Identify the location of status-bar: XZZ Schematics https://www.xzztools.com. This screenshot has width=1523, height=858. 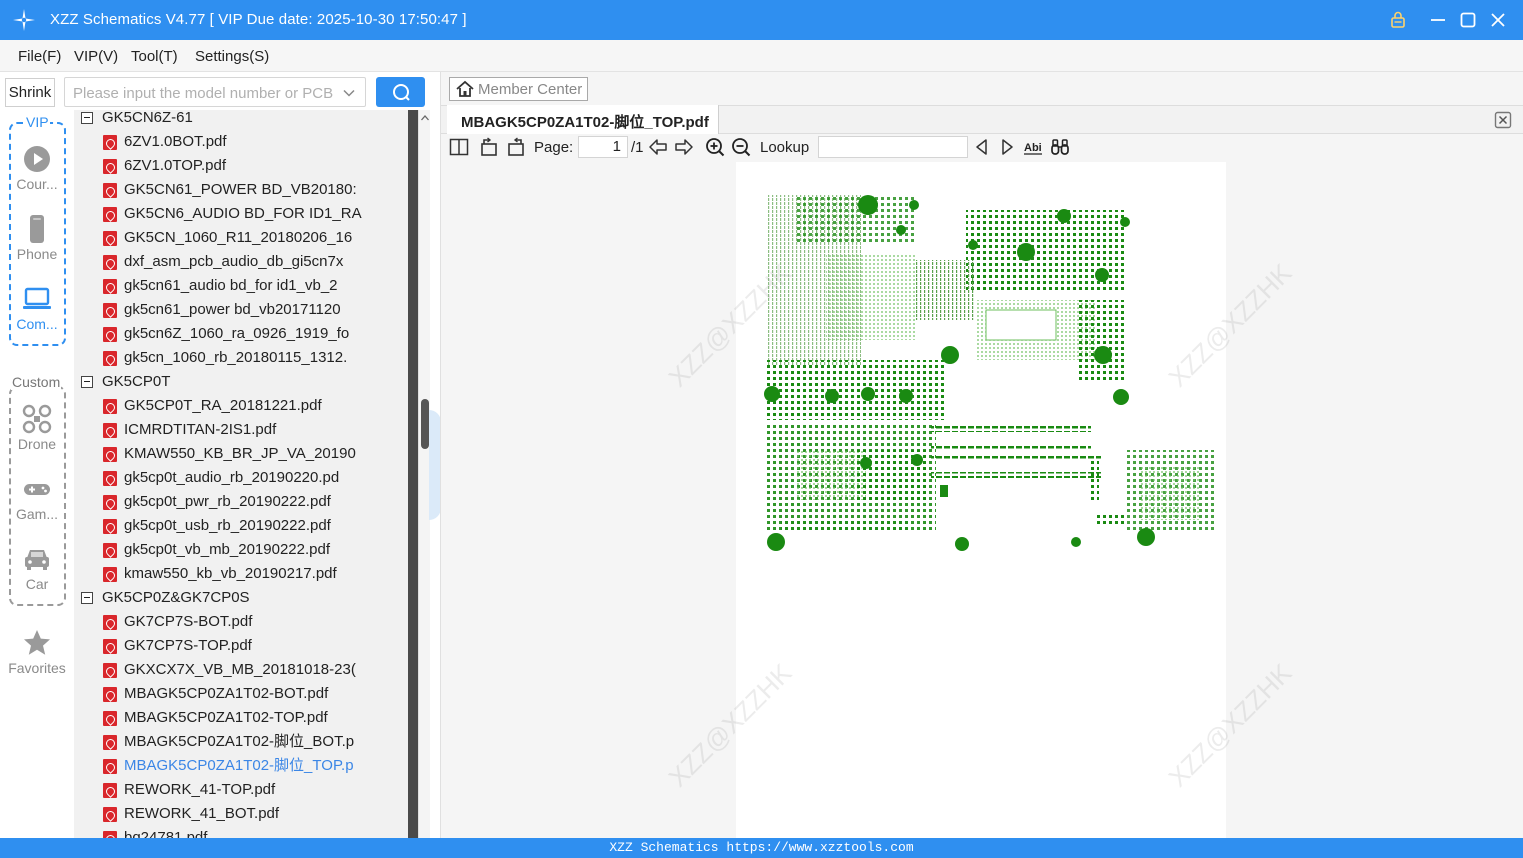
(761, 848).